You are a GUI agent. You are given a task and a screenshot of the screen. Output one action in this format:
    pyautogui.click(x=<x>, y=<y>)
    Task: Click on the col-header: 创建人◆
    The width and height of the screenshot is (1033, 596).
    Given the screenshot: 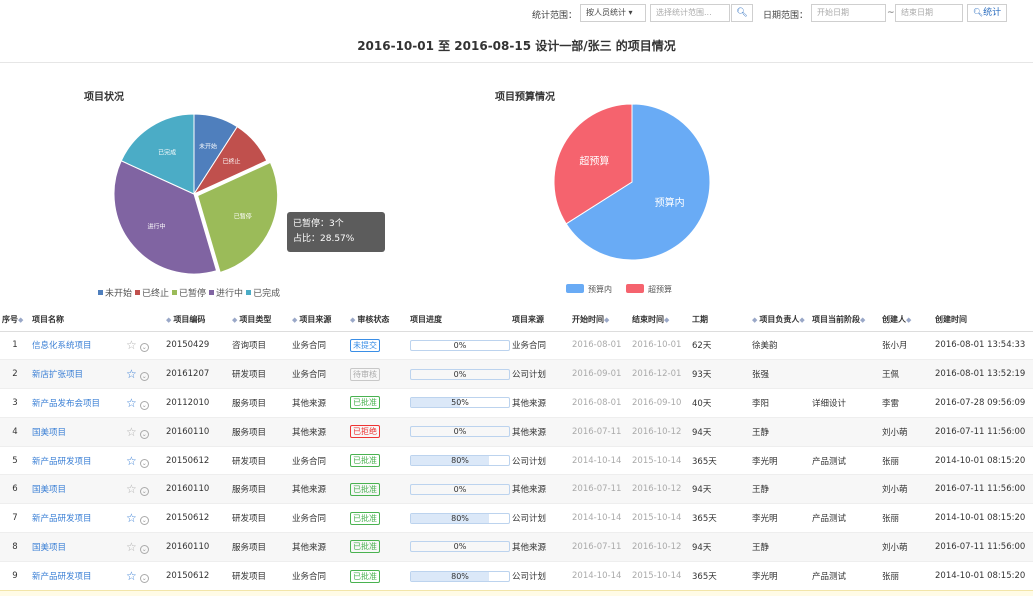 What is the action you would take?
    pyautogui.click(x=906, y=320)
    